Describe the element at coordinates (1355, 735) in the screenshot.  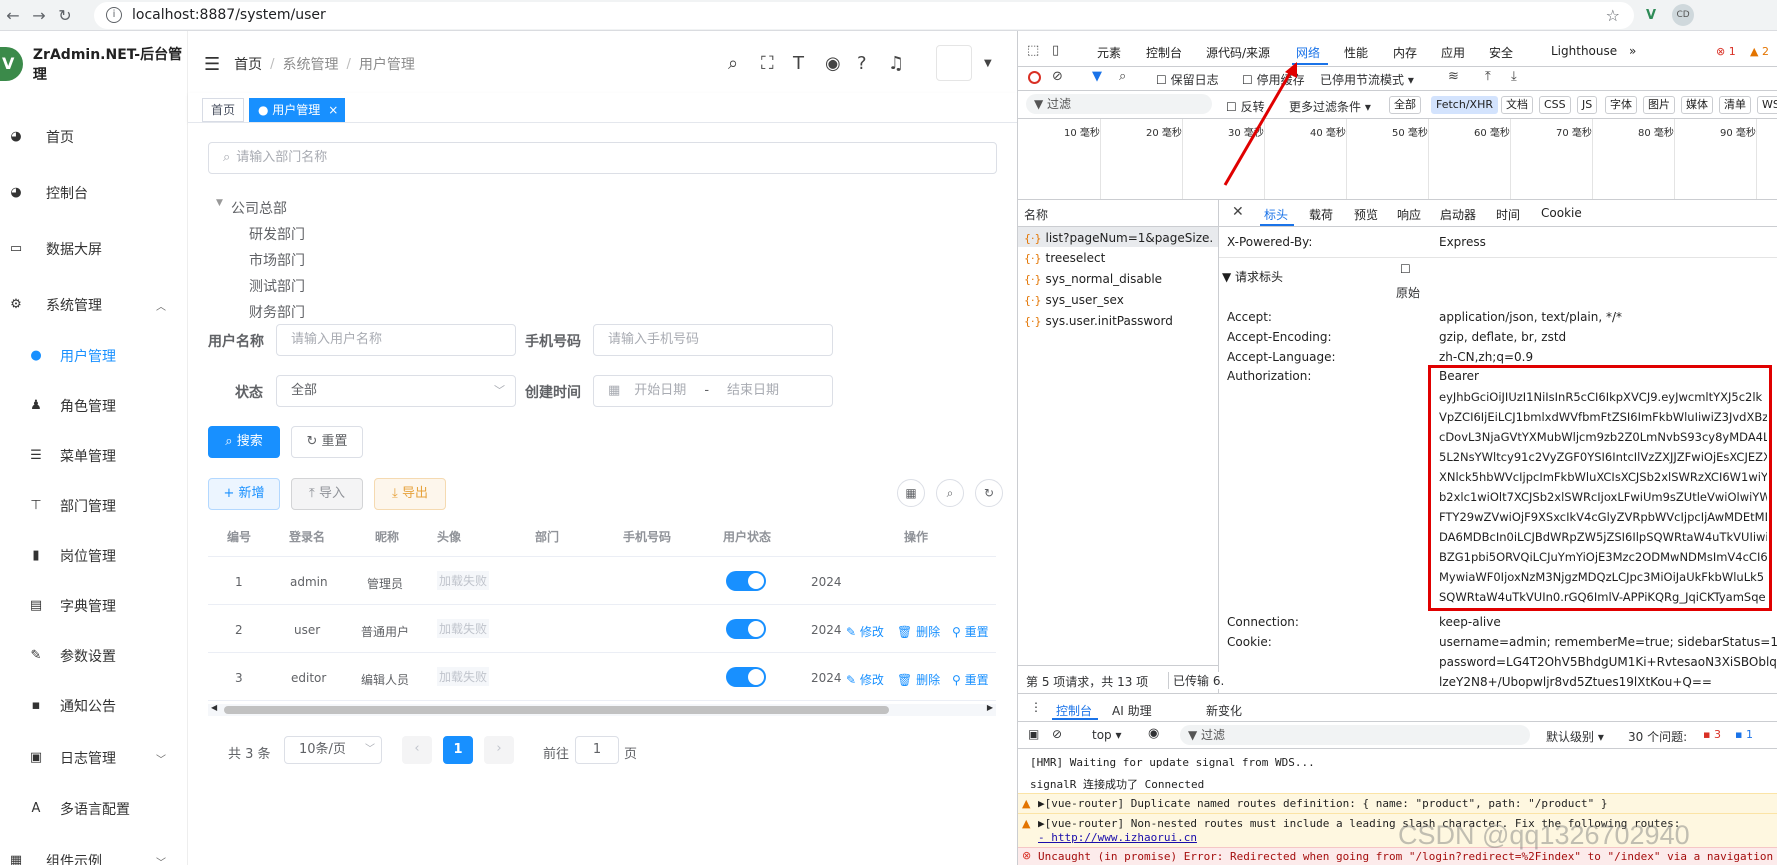
I see `console-filter-input: ▼ 过滤` at that location.